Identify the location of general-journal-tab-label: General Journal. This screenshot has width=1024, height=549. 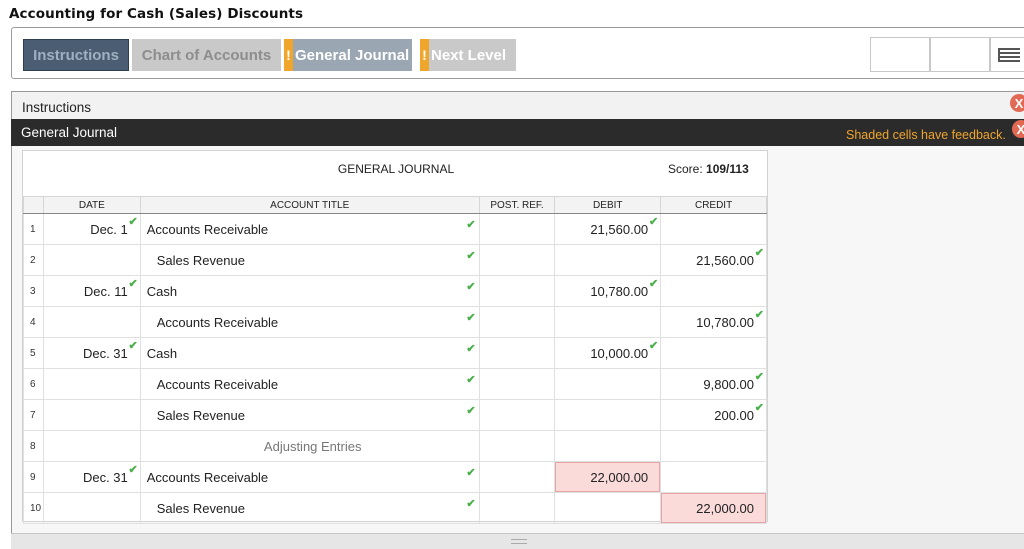
(352, 55).